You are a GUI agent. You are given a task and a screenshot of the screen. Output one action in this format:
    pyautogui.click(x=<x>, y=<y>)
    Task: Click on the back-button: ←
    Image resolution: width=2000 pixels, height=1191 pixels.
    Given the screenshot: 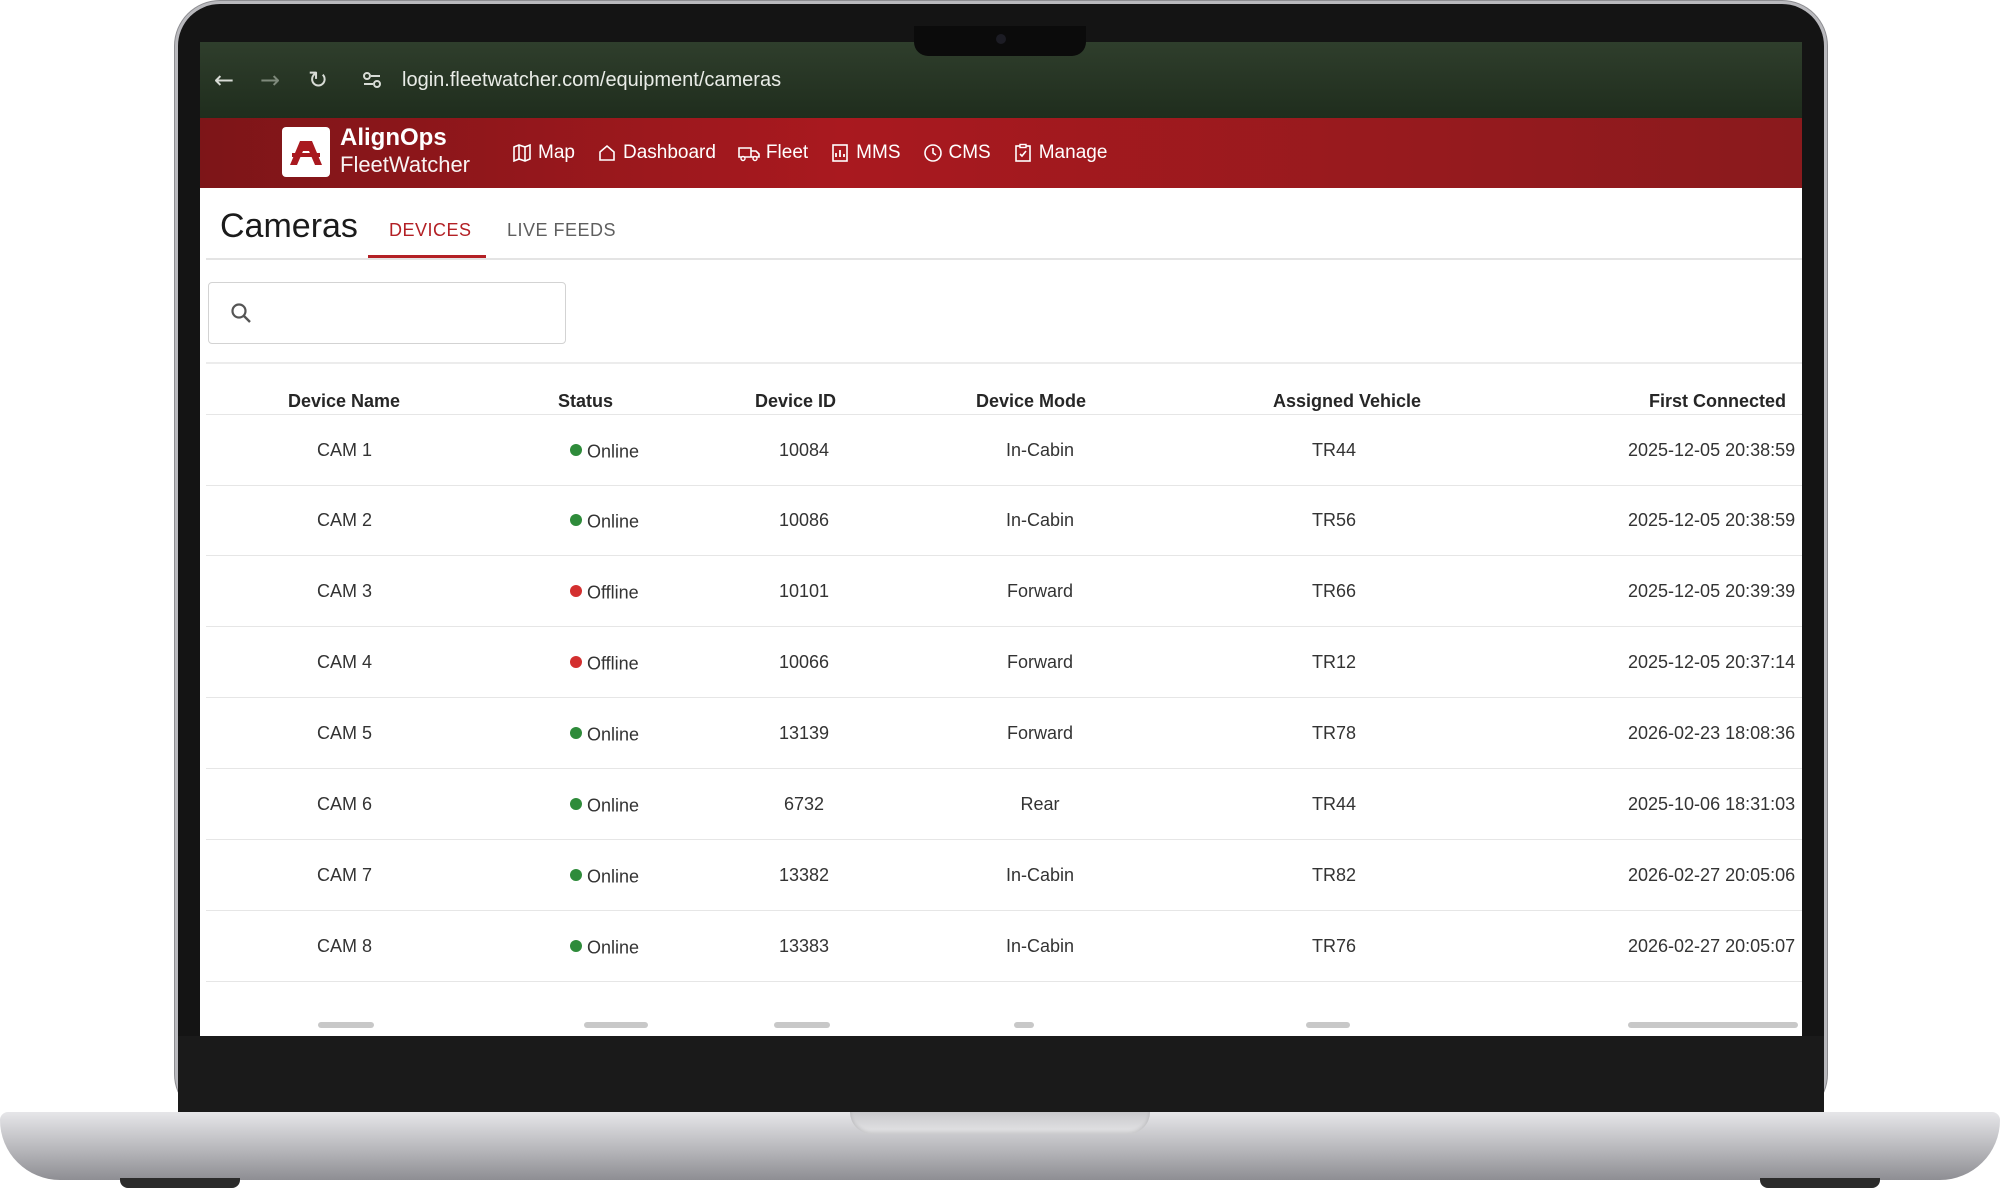 What is the action you would take?
    pyautogui.click(x=224, y=80)
    